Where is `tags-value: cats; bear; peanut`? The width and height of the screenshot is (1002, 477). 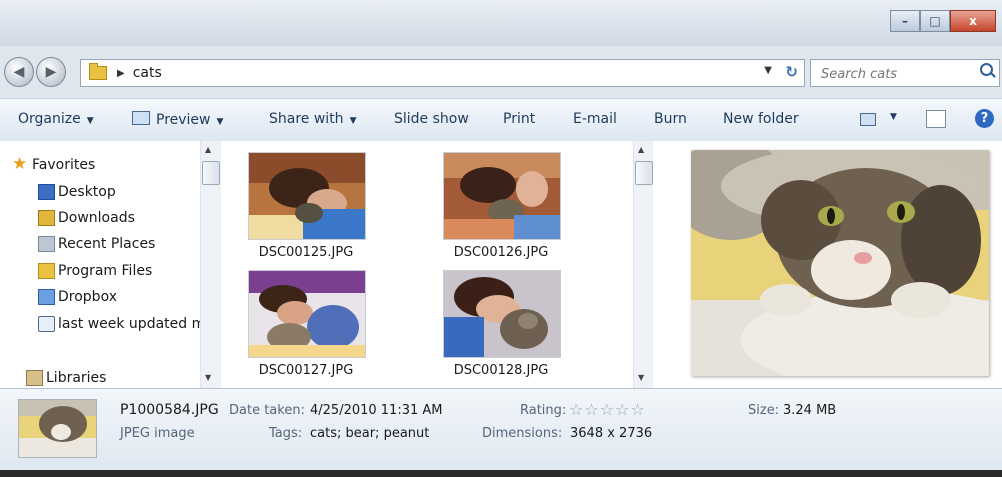 tags-value: cats; bear; peanut is located at coordinates (369, 433).